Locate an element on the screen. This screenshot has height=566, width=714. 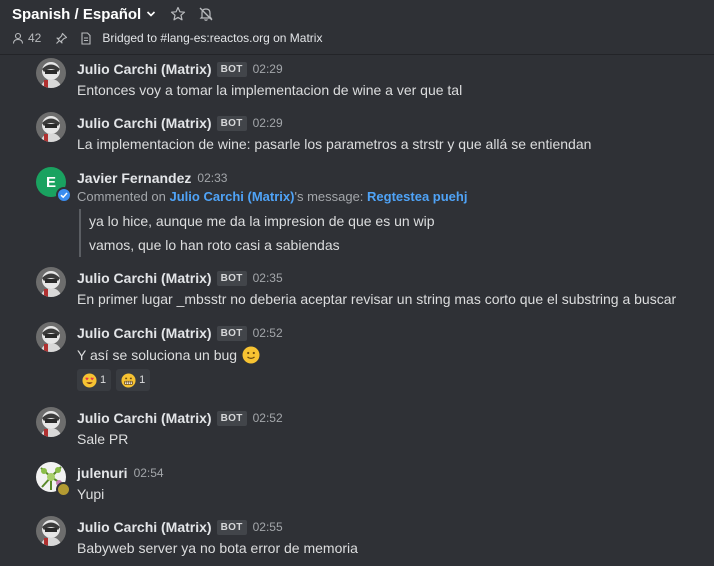
message-item: Julio Carchi (Matrix) BOT 02:52 Sale PR is located at coordinates (357, 432).